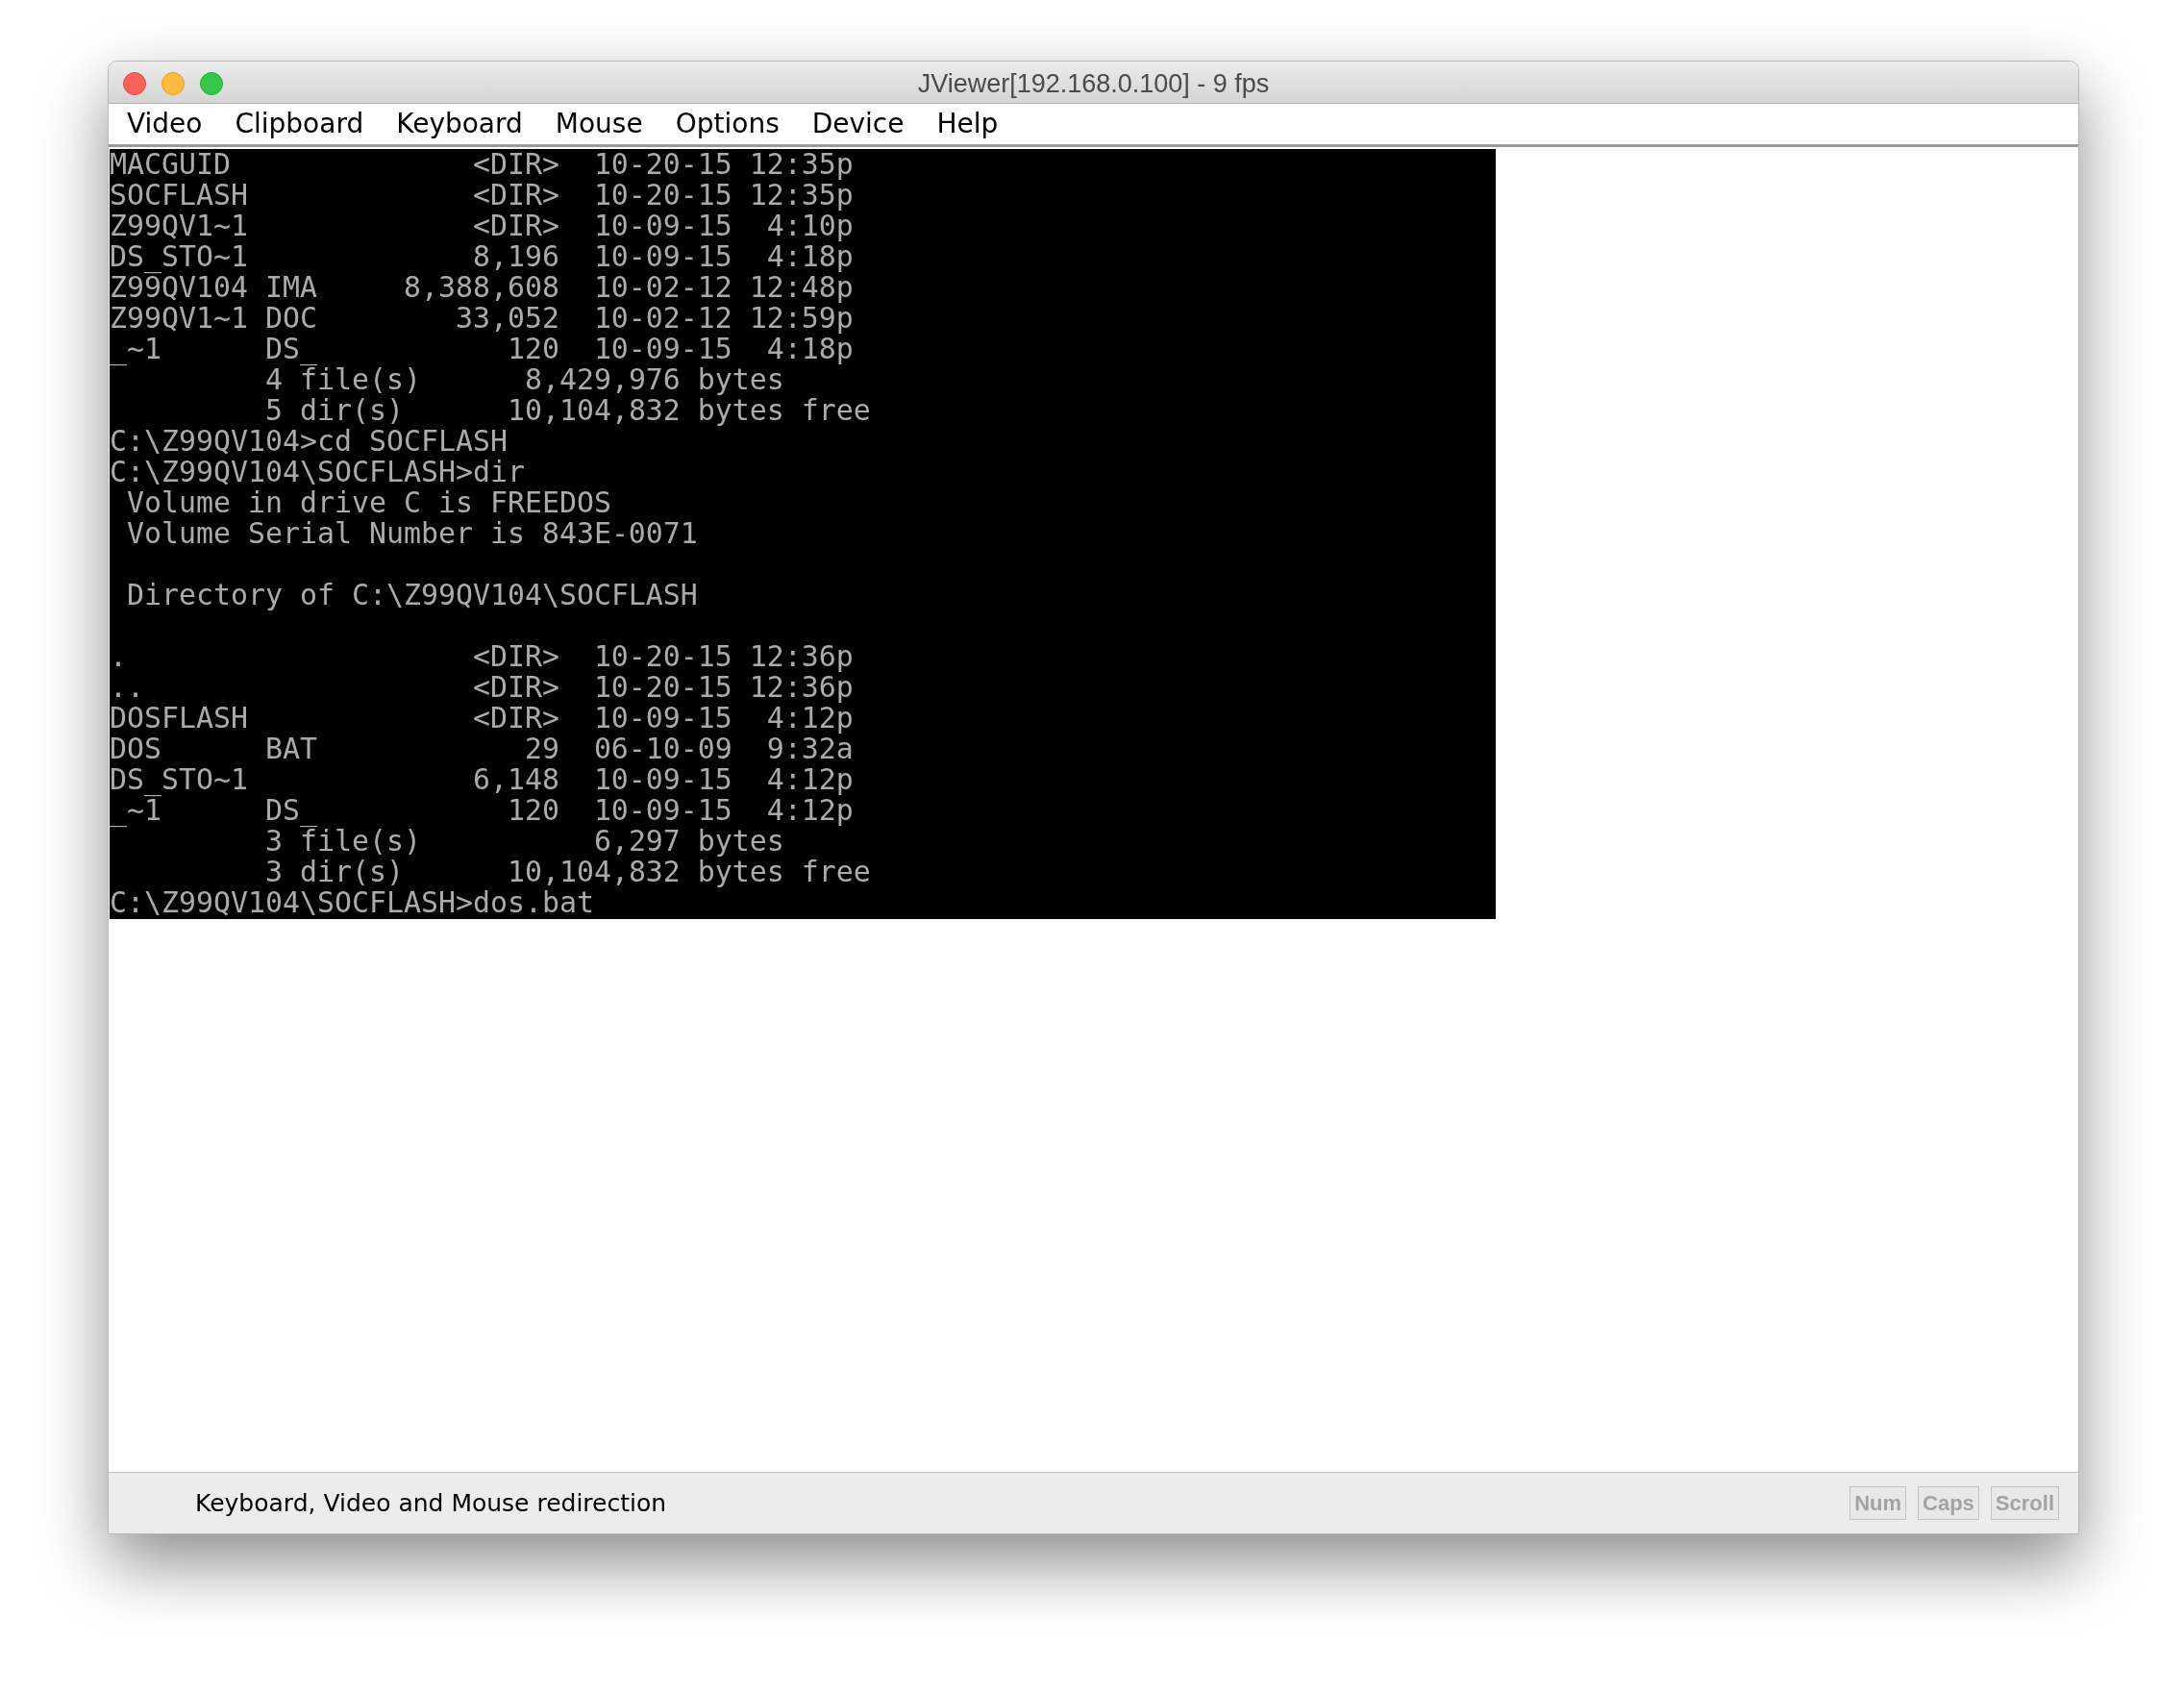 The height and width of the screenshot is (1692, 2184). I want to click on terminal-line: 3 file(s) 6,297 bytes, so click(524, 841).